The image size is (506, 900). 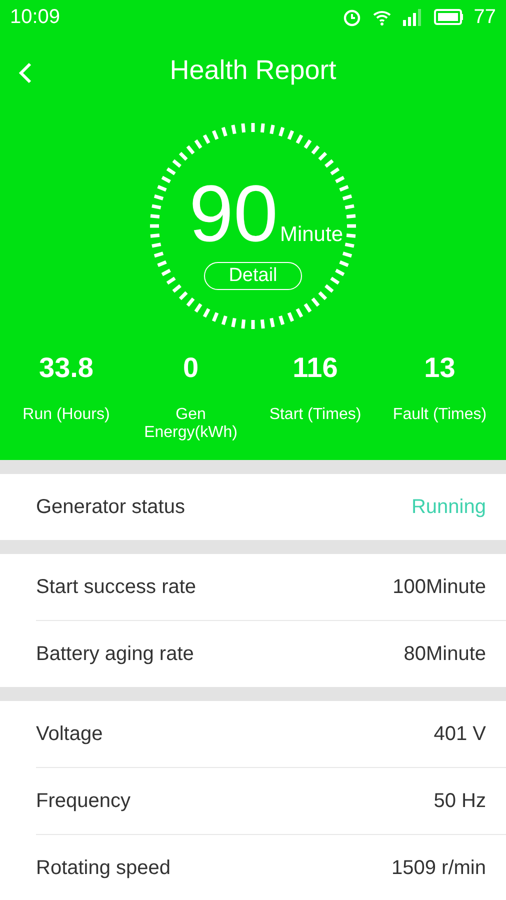 What do you see at coordinates (190, 368) in the screenshot?
I see `stat-value: 0` at bounding box center [190, 368].